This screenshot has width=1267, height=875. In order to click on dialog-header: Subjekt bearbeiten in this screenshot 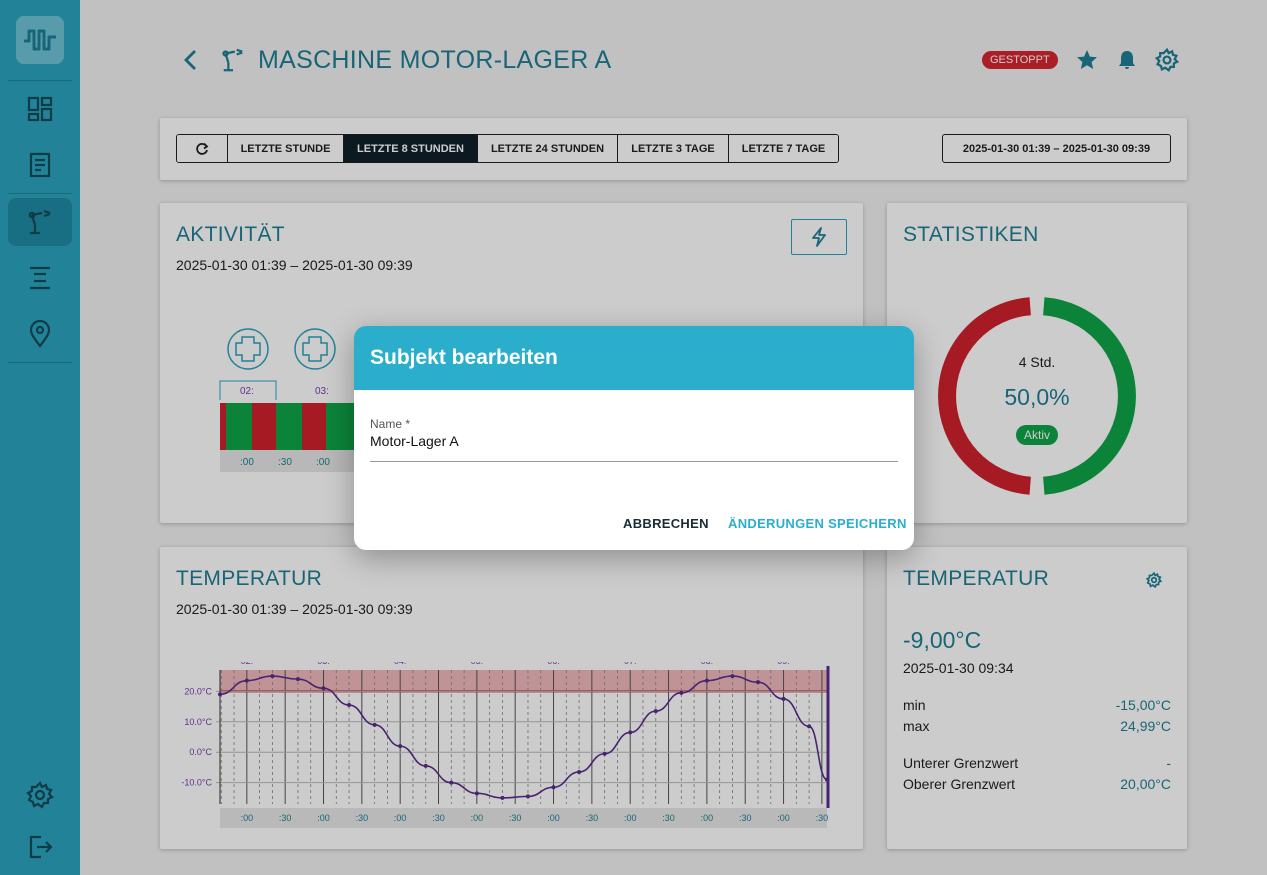, I will do `click(634, 358)`.